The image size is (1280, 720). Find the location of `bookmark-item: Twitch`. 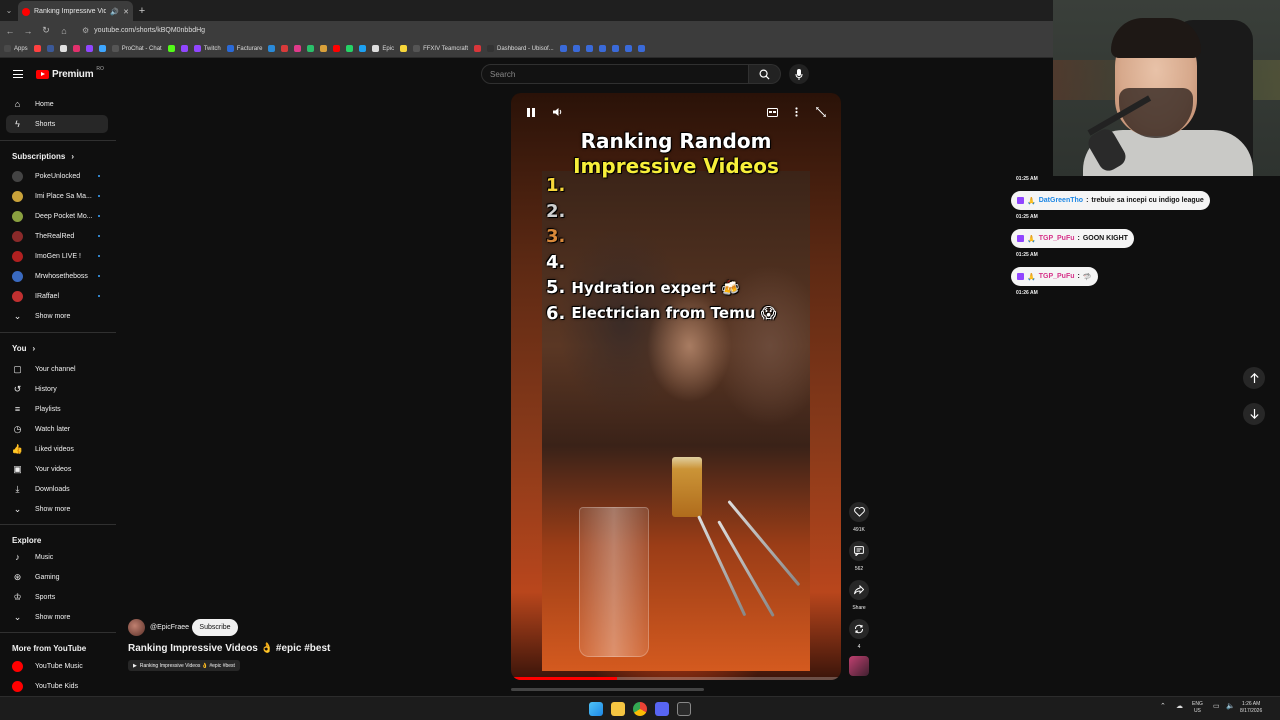

bookmark-item: Twitch is located at coordinates (207, 48).